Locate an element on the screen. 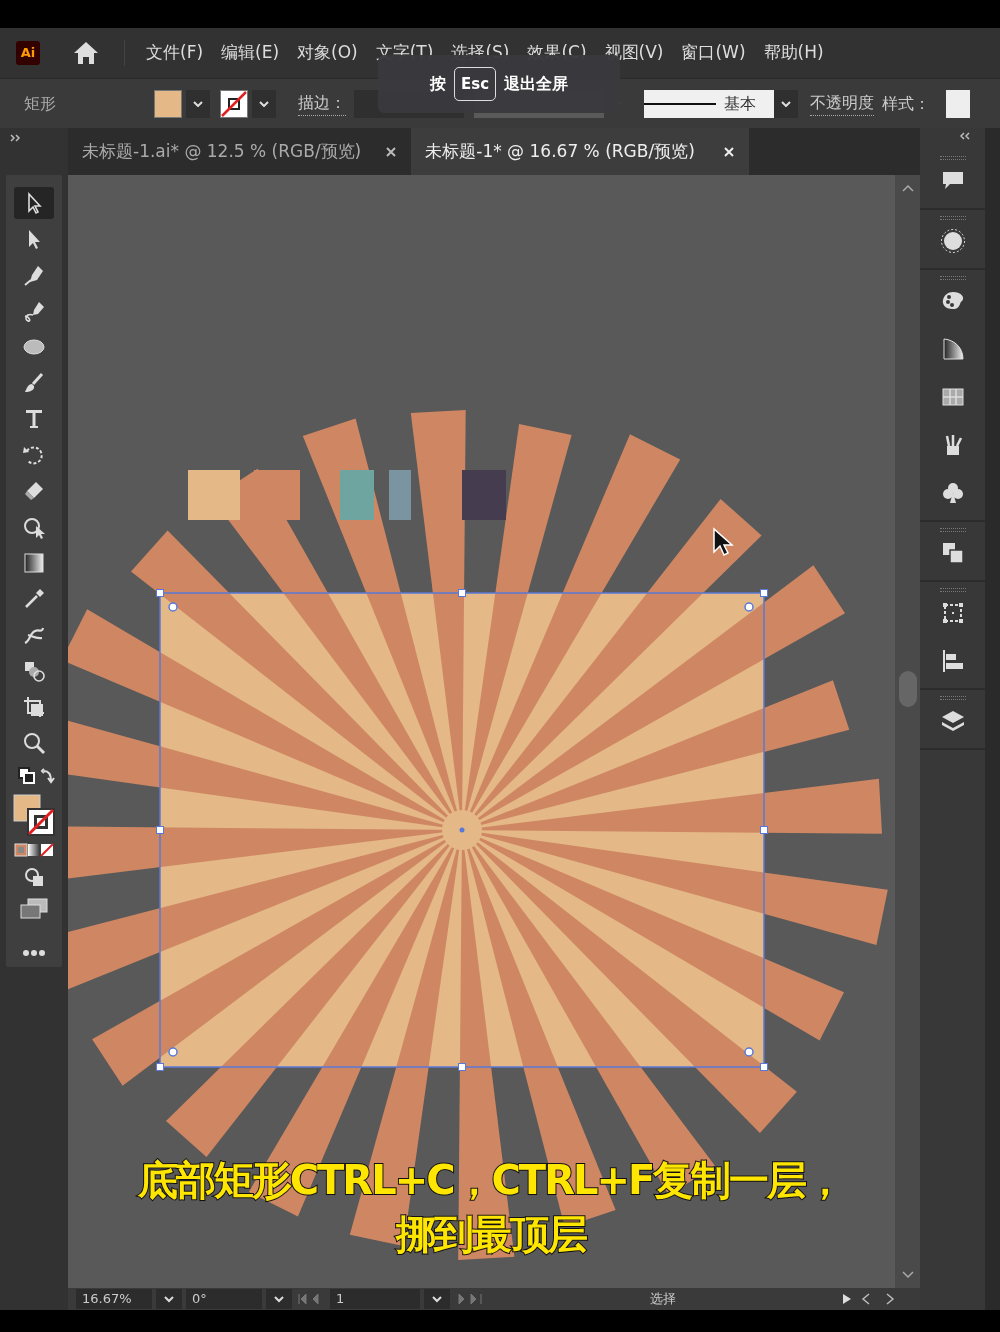  pen-curve-icon is located at coordinates (34, 311).